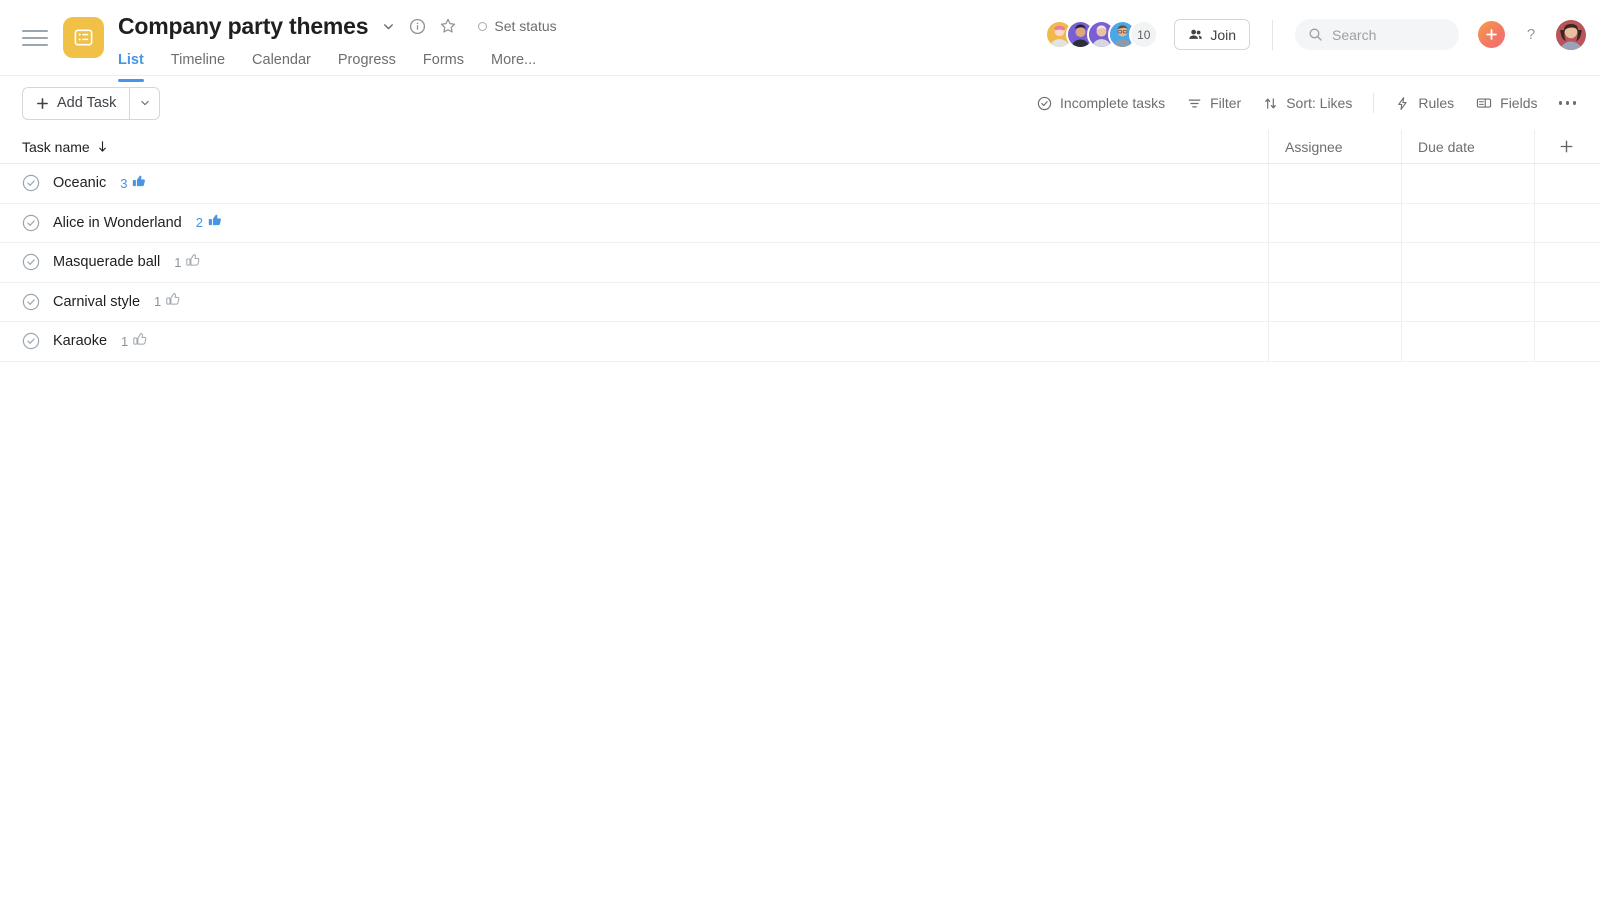 The width and height of the screenshot is (1600, 920). I want to click on table-header-row: Task name Assignee Due date, so click(800, 147).